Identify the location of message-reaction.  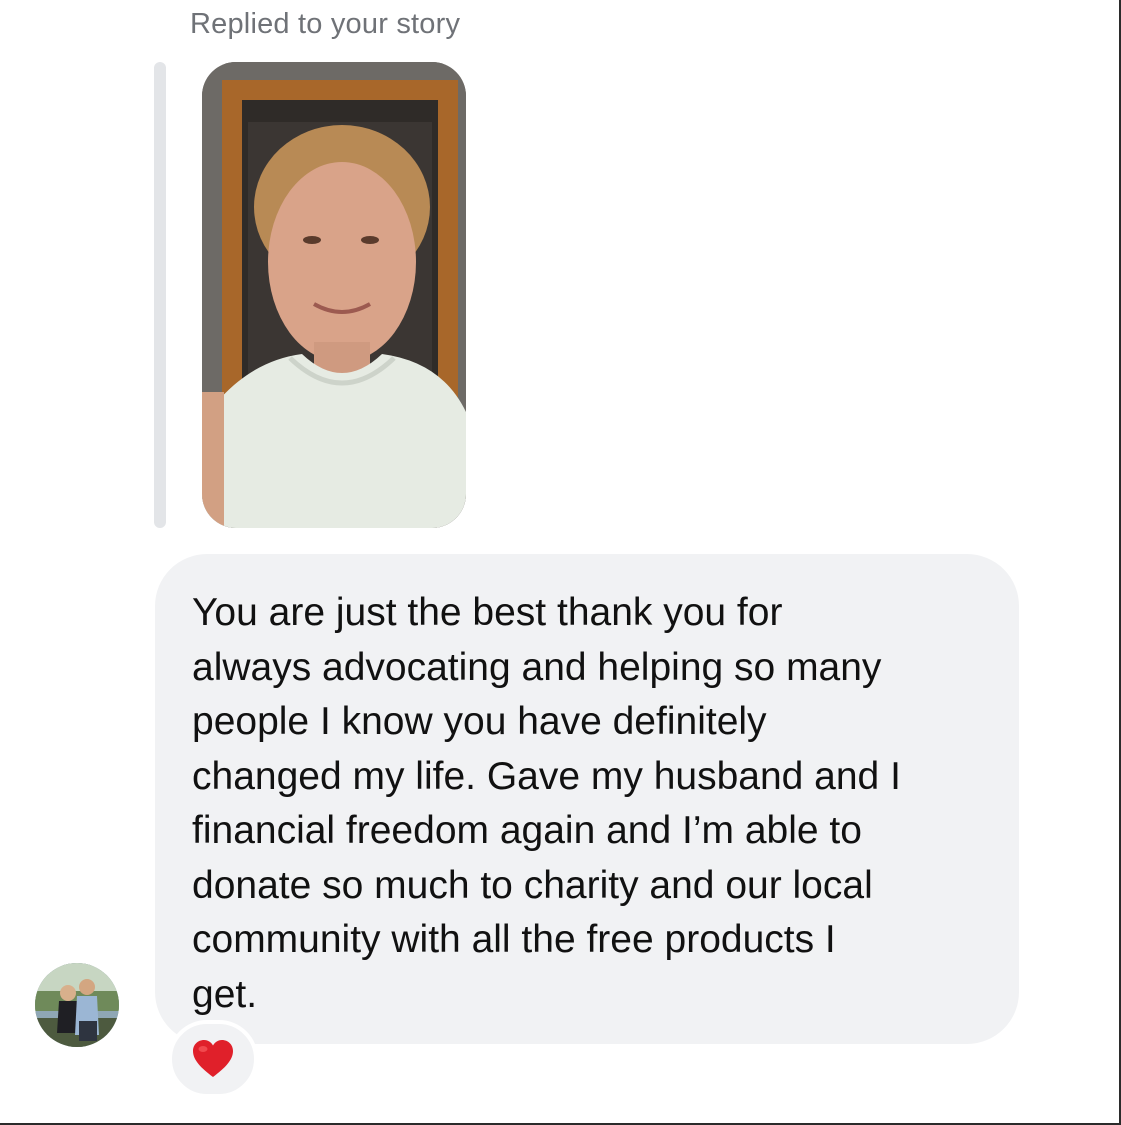
(213, 1059).